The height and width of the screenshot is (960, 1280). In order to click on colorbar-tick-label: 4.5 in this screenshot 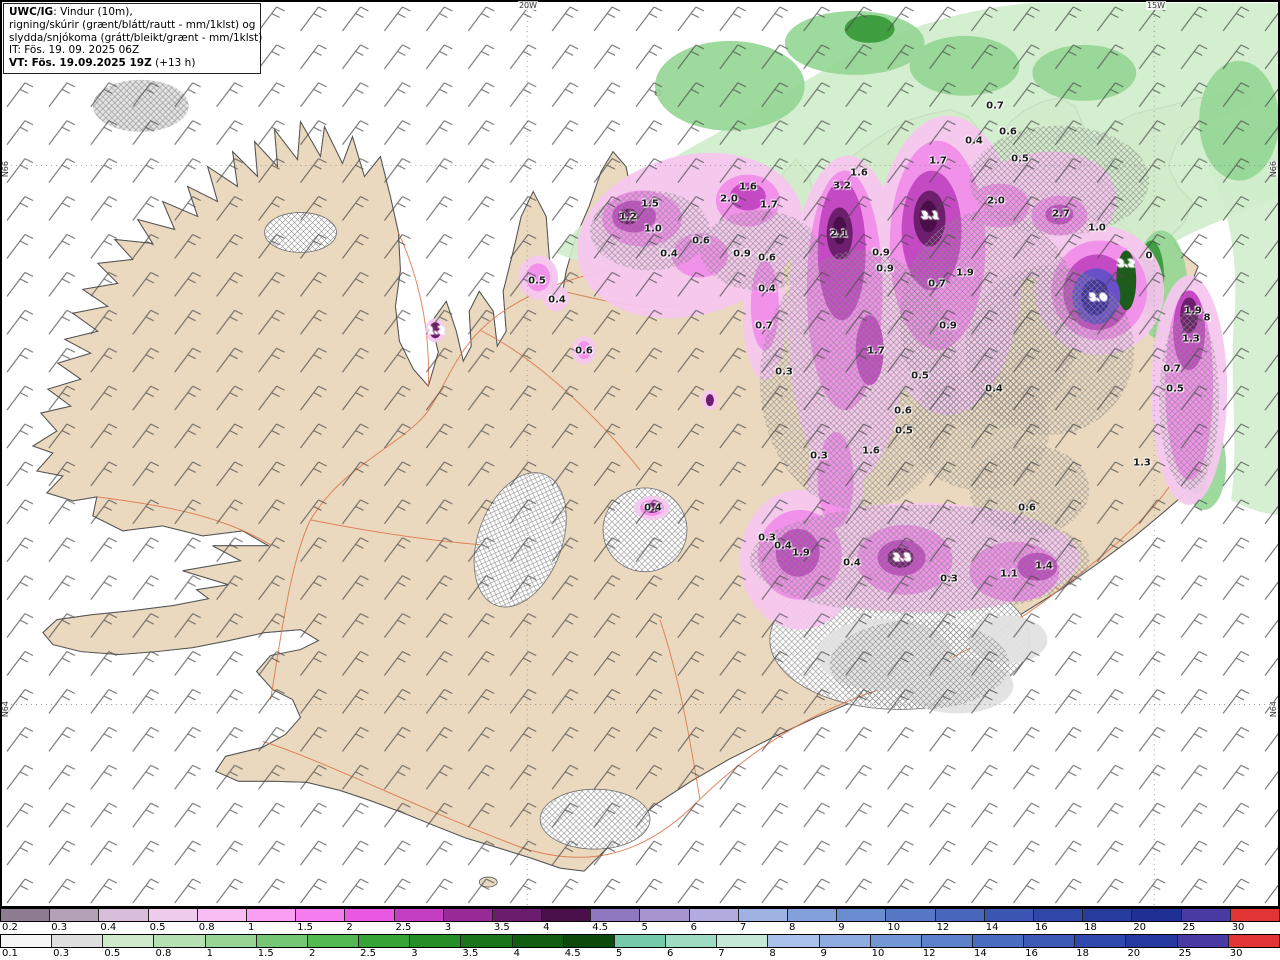, I will do `click(600, 927)`.